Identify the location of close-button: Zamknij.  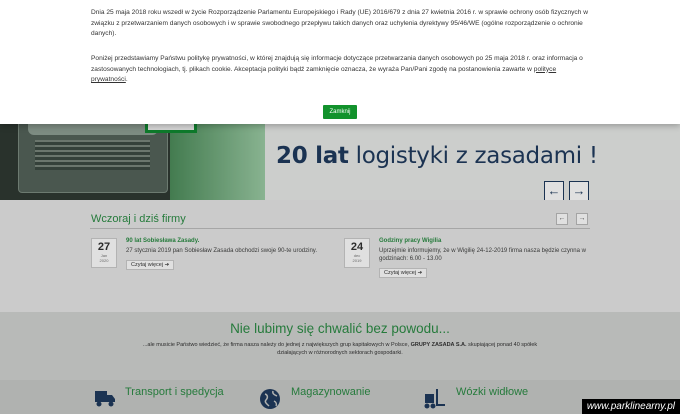
(340, 112).